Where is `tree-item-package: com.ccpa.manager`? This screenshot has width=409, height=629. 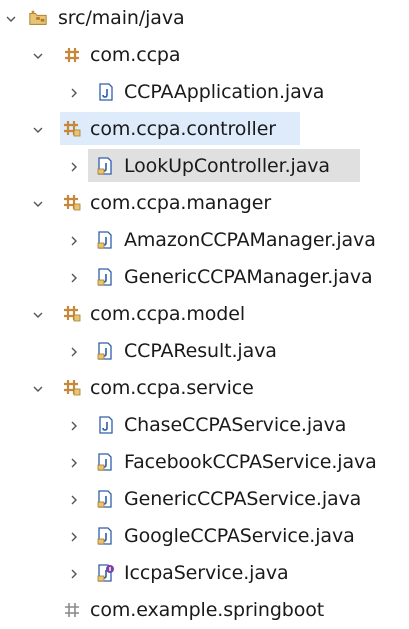
tree-item-package: com.ccpa.manager is located at coordinates (204, 203).